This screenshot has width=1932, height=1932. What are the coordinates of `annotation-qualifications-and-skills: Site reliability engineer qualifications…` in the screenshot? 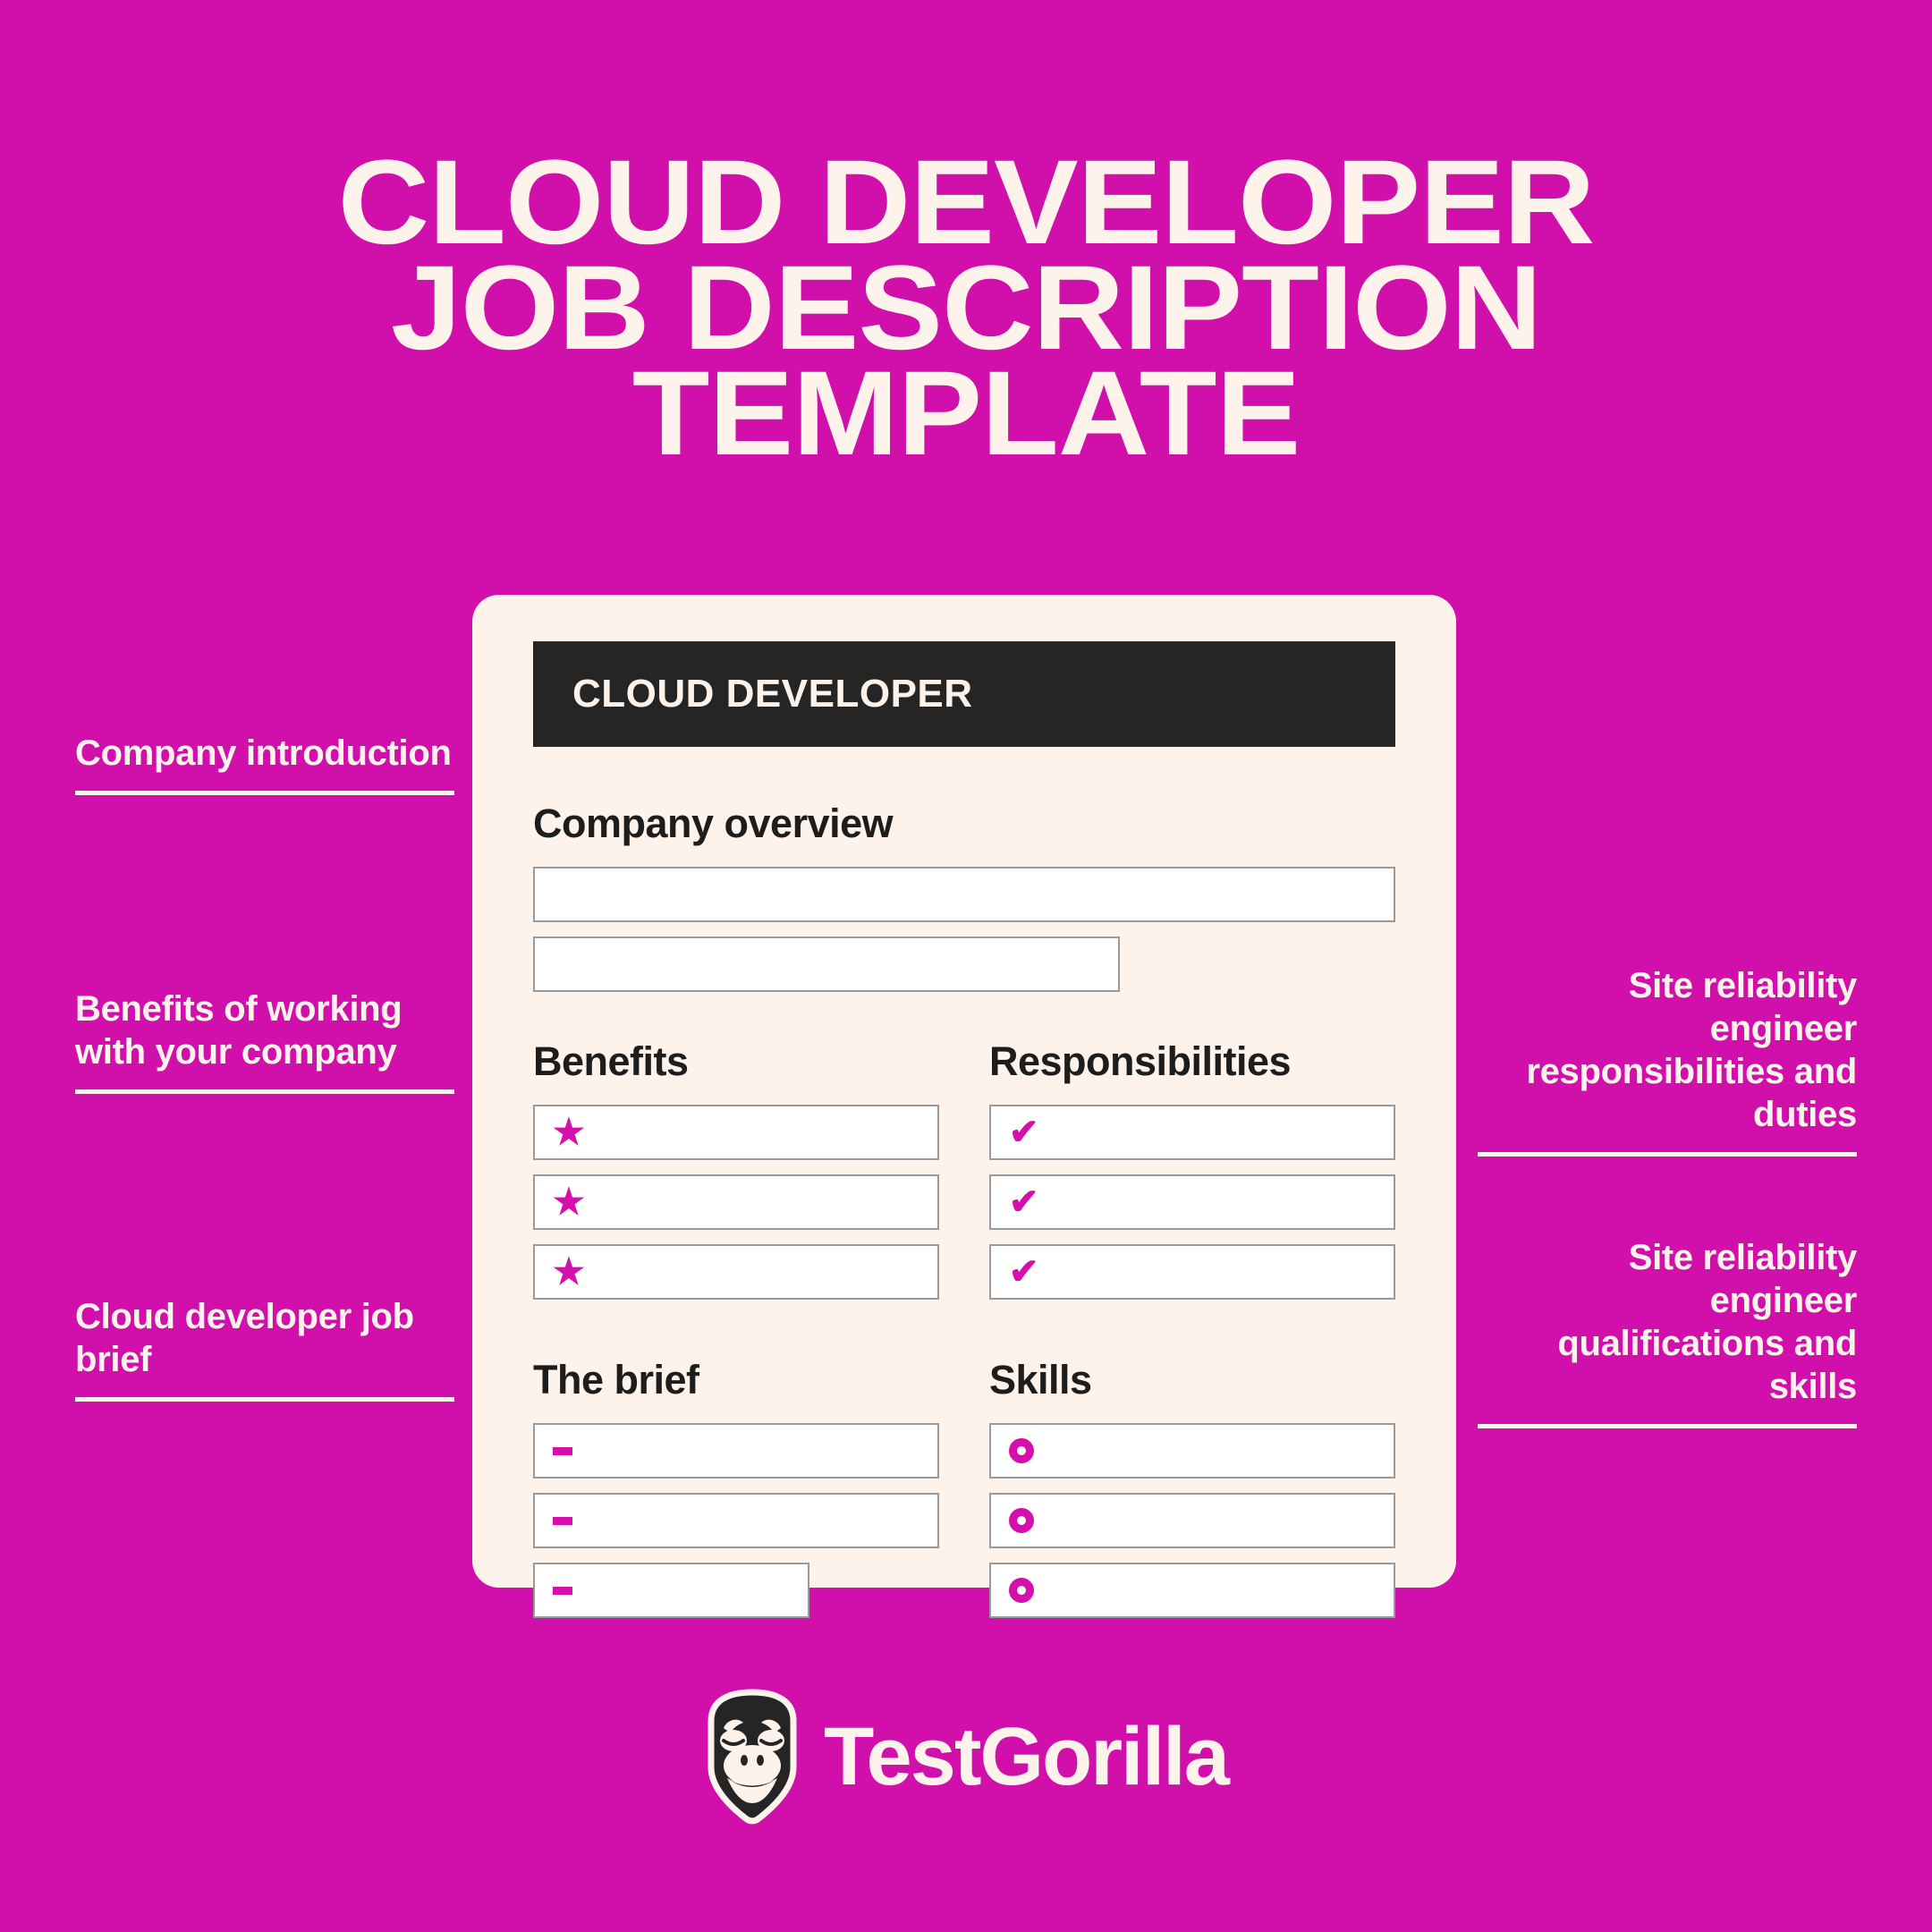 It's located at (1667, 1332).